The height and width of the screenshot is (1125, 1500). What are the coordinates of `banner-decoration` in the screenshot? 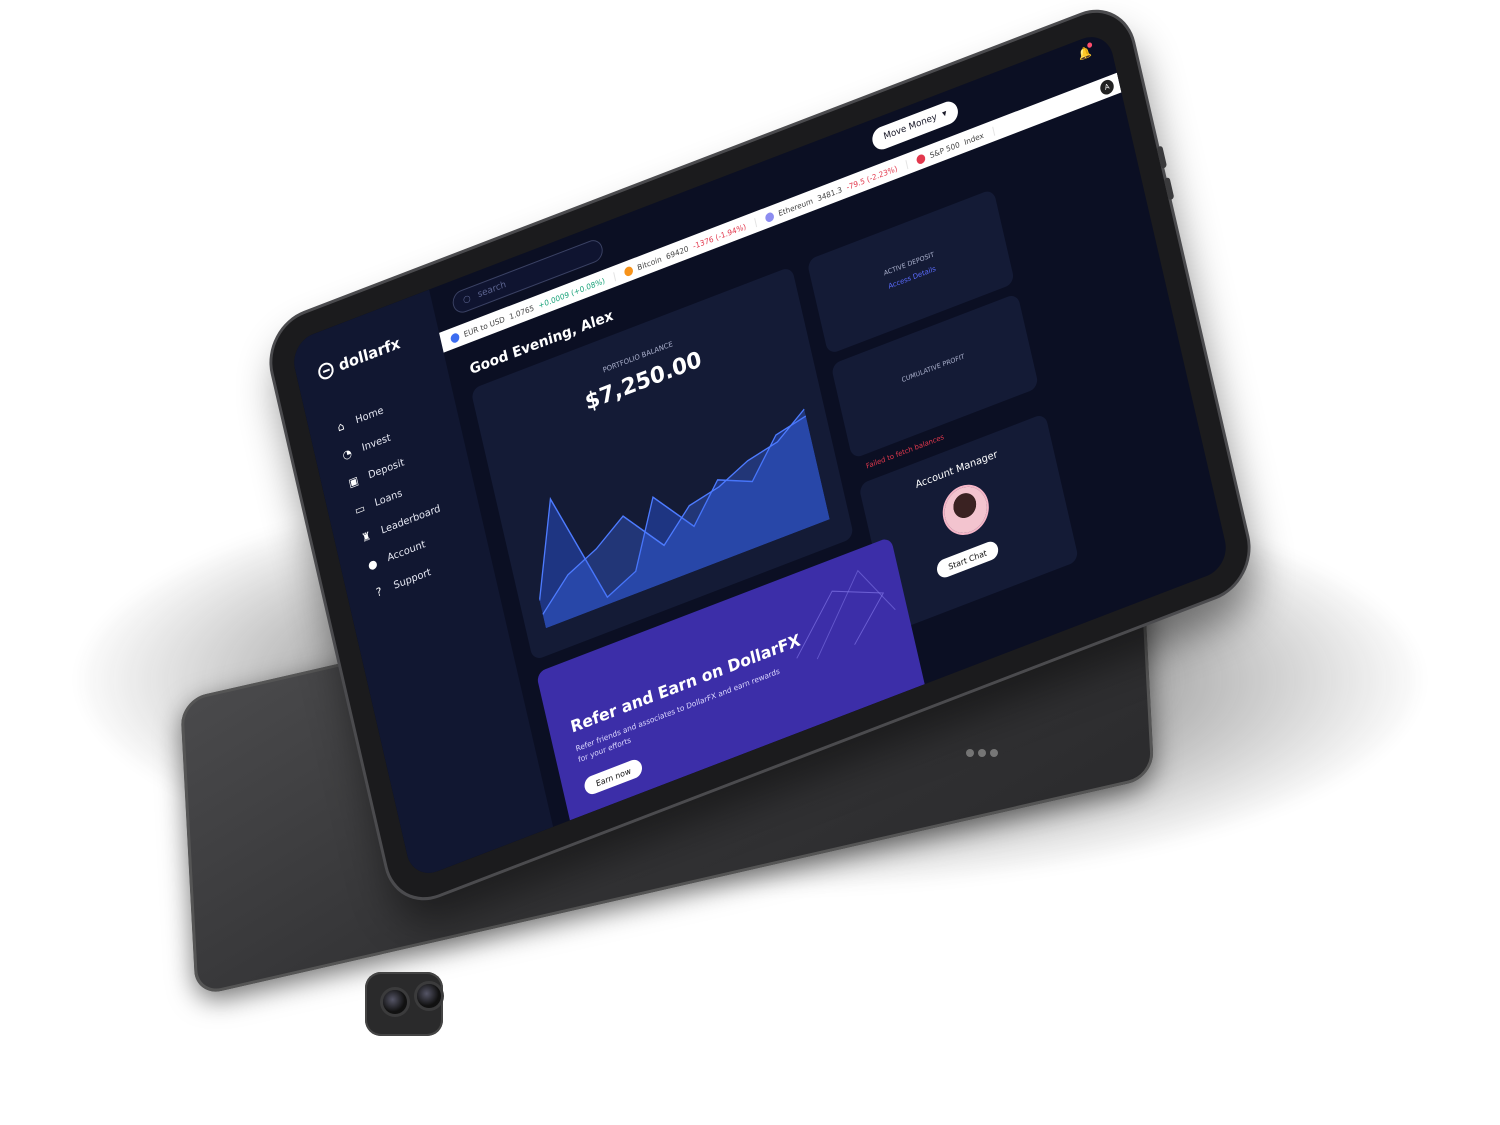 It's located at (846, 614).